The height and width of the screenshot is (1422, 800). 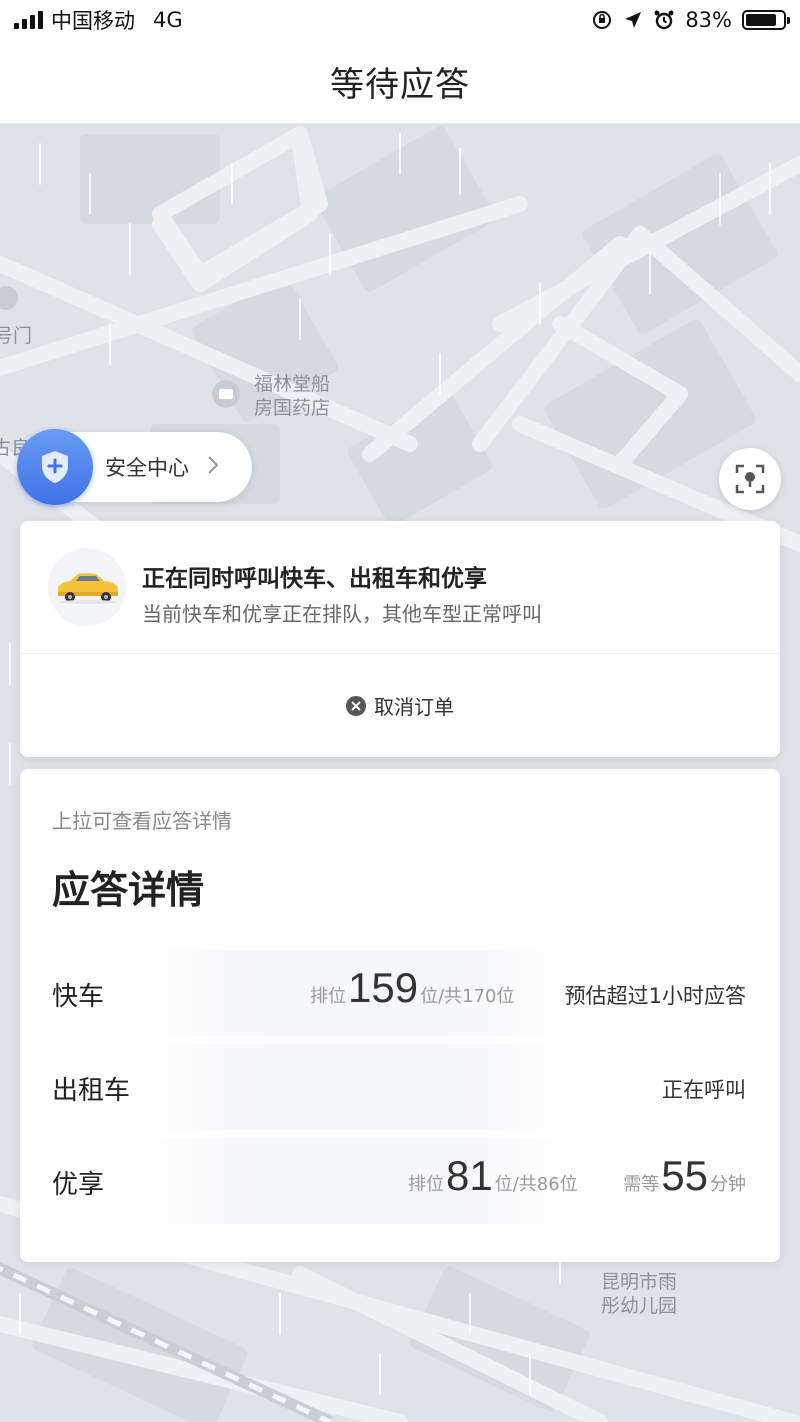 I want to click on queue-position: 排位 81 位/共86位, so click(x=493, y=1176).